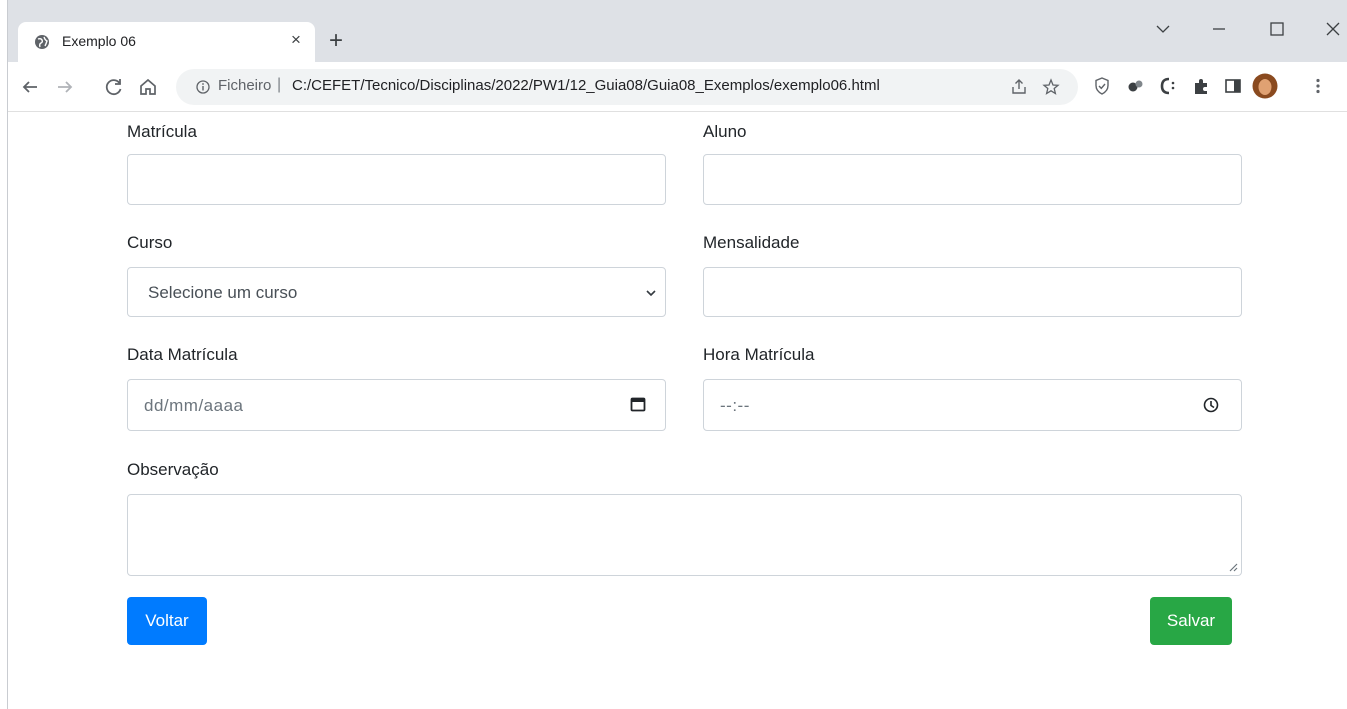 The image size is (1347, 709). I want to click on resize-handle-icon, so click(1233, 567).